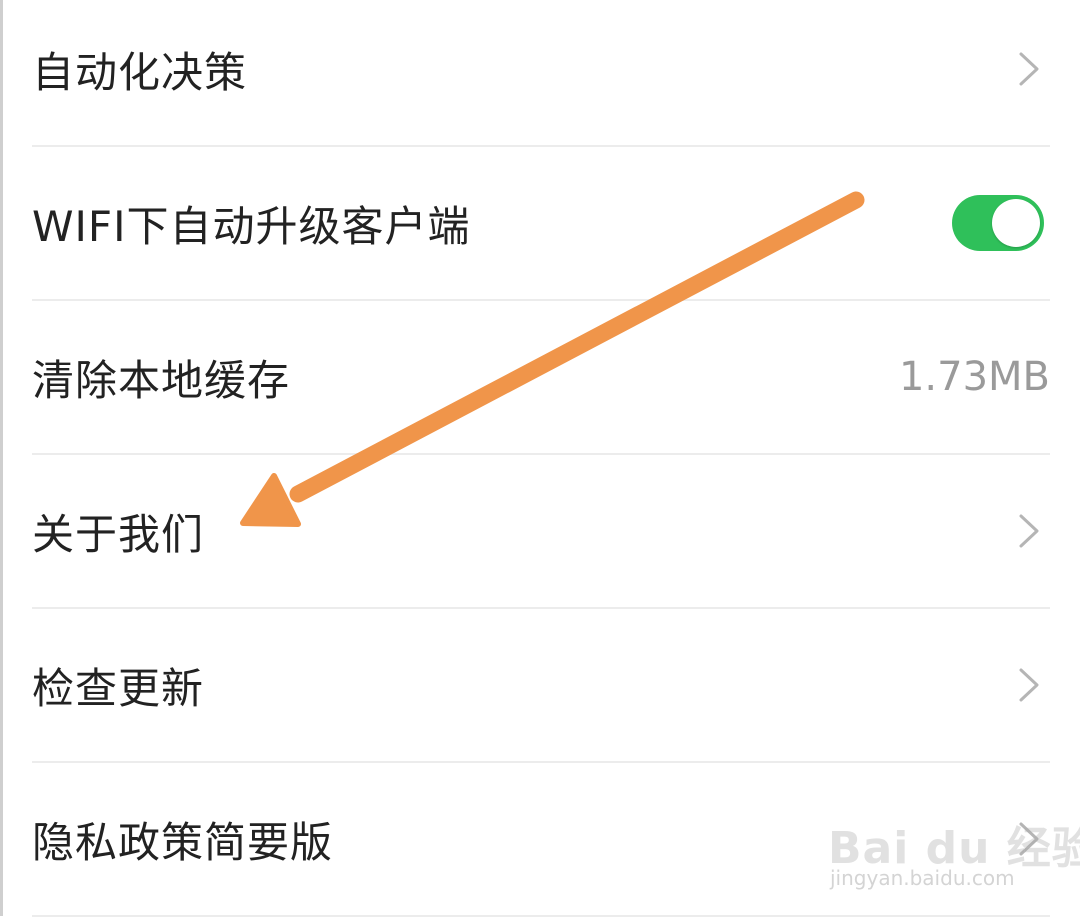 This screenshot has height=917, width=1080. I want to click on settings-row-label: WIFI下自动升级客户端, so click(251, 226).